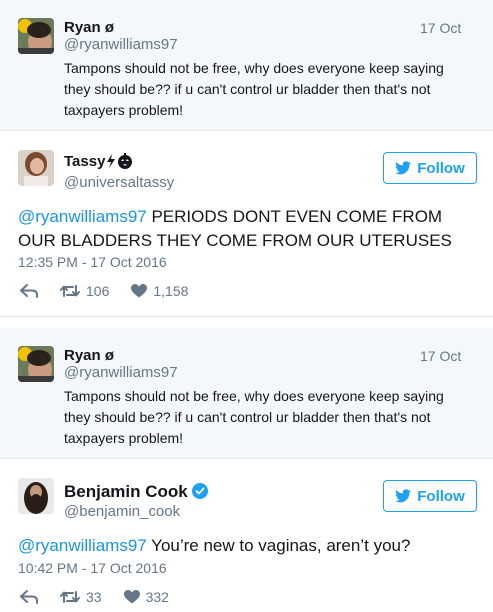 This screenshot has height=612, width=493. I want to click on tweet-body: You’re new to vaginas, aren’t you?, so click(278, 545).